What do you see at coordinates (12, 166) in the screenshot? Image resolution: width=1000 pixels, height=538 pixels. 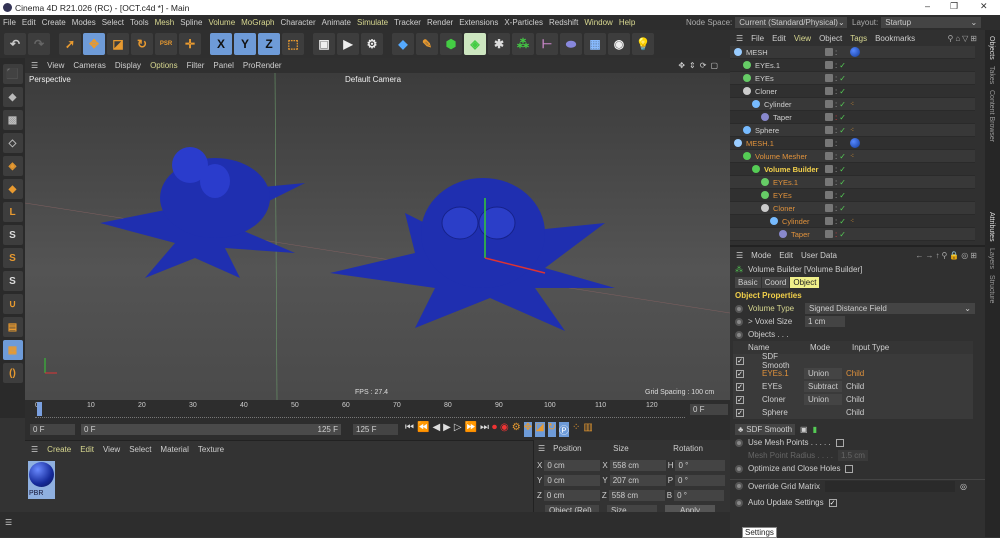 I see `edges-mode-icon: ◈` at bounding box center [12, 166].